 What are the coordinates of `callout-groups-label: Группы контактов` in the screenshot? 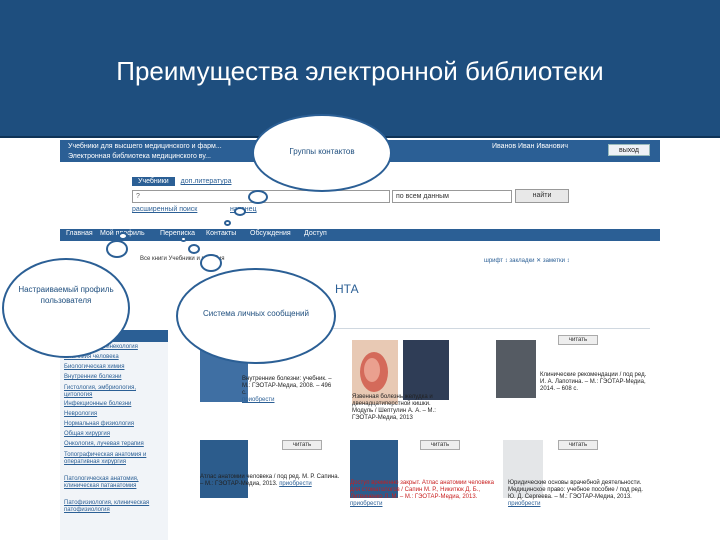 It's located at (322, 151).